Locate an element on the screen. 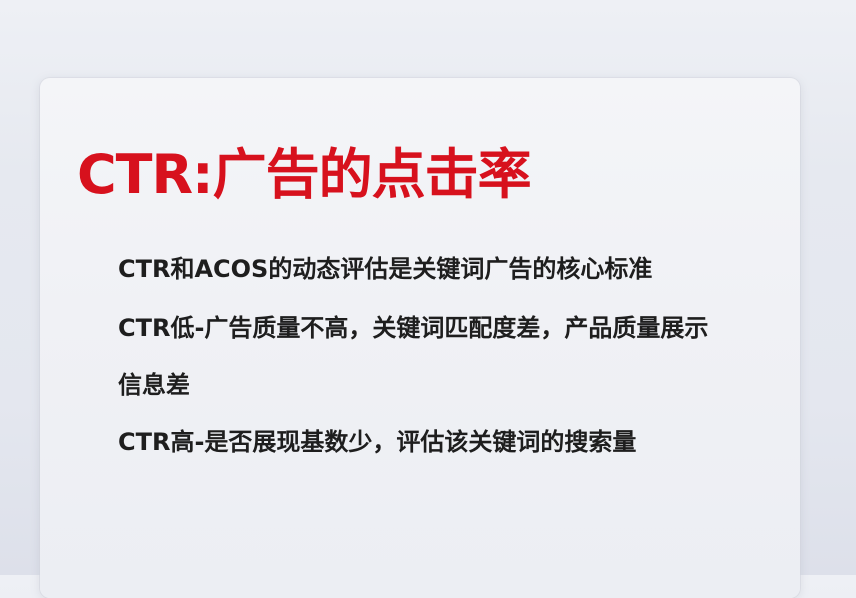  bullet-line-2: CTR低-广告质量不高，关键词匹配度差，产品质量展示 is located at coordinates (413, 328).